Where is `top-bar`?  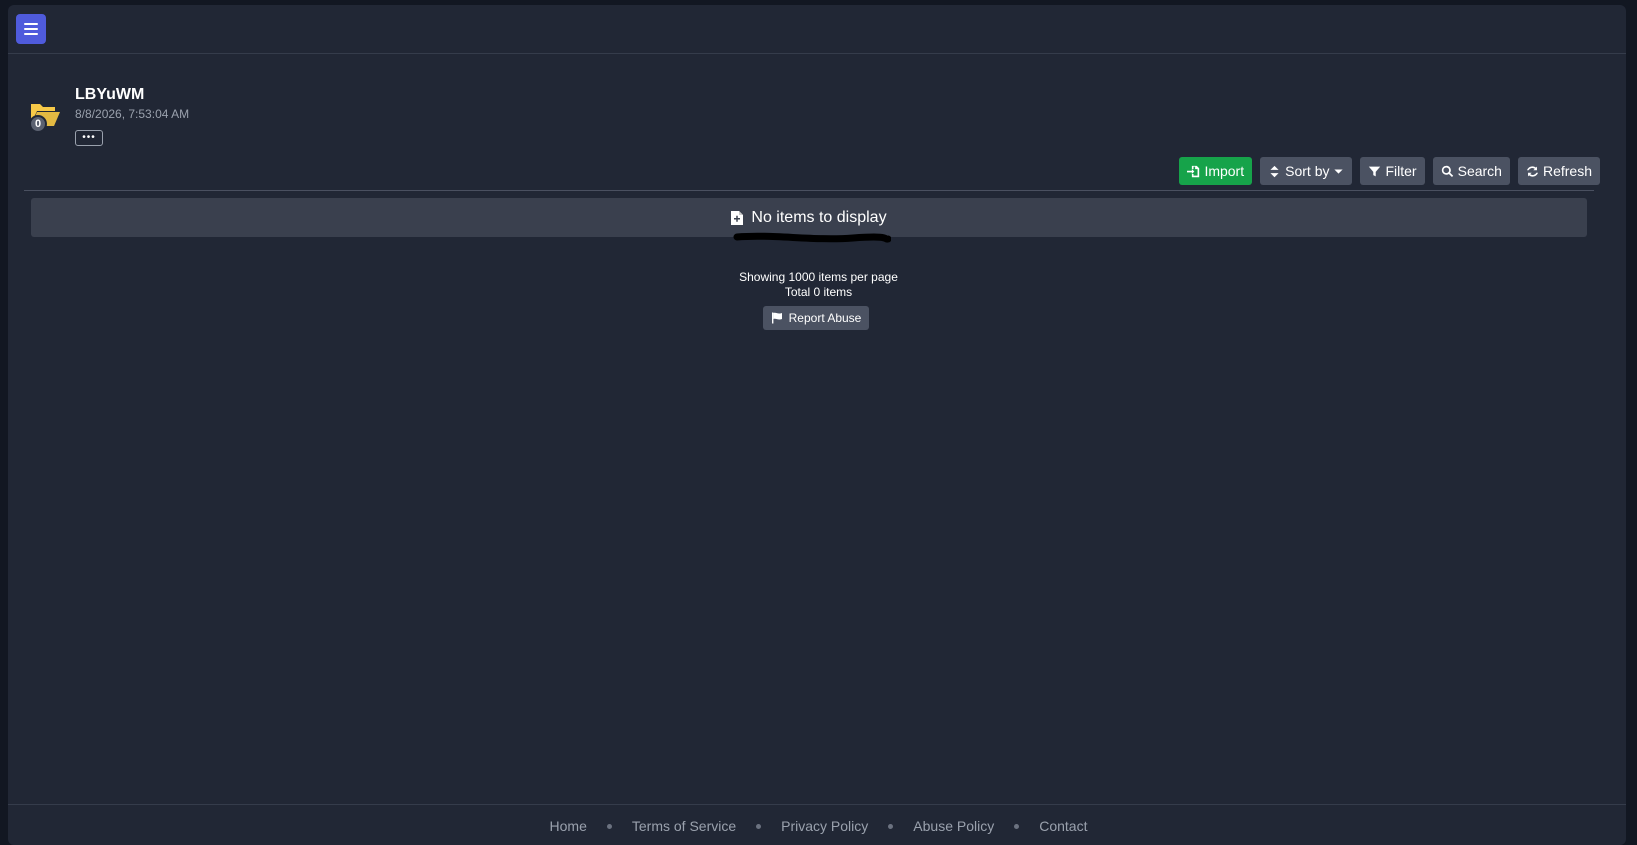
top-bar is located at coordinates (817, 29).